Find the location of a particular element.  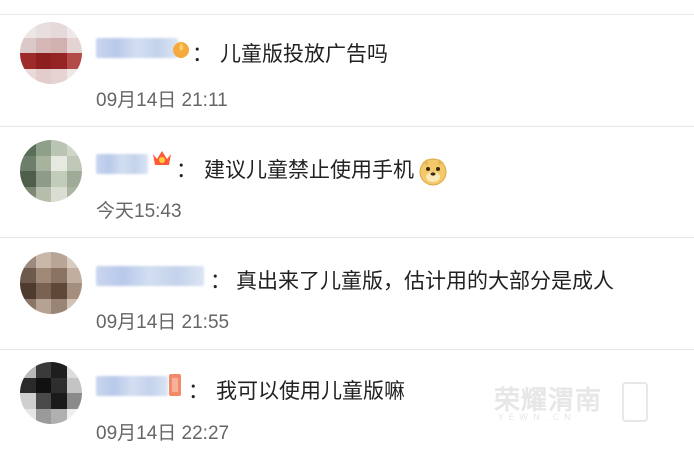

comment-text: 儿童版投放广告吗 is located at coordinates (304, 54).